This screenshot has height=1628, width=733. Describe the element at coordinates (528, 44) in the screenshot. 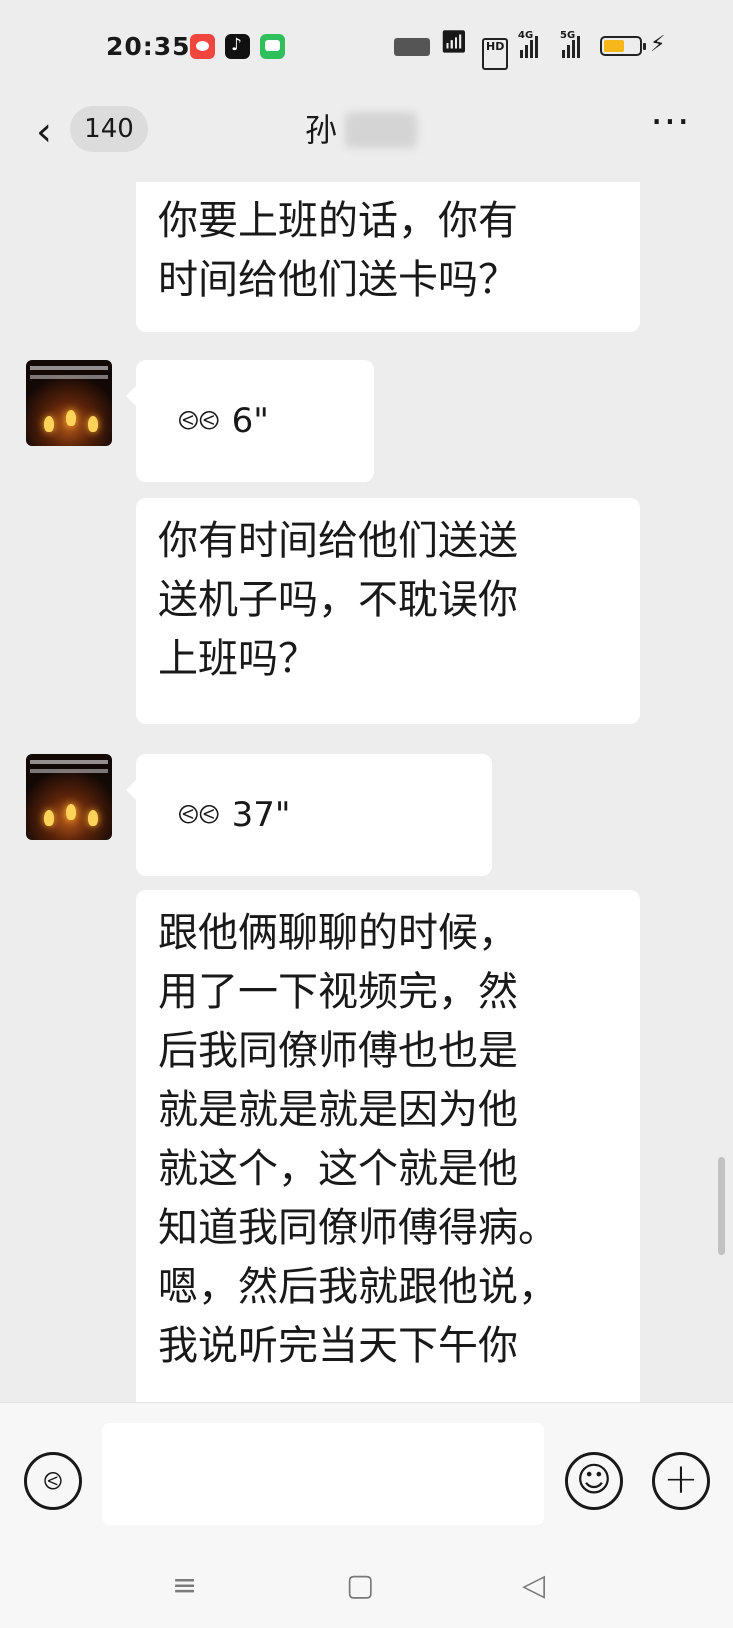

I see `signal-4g-icon: 4G` at that location.